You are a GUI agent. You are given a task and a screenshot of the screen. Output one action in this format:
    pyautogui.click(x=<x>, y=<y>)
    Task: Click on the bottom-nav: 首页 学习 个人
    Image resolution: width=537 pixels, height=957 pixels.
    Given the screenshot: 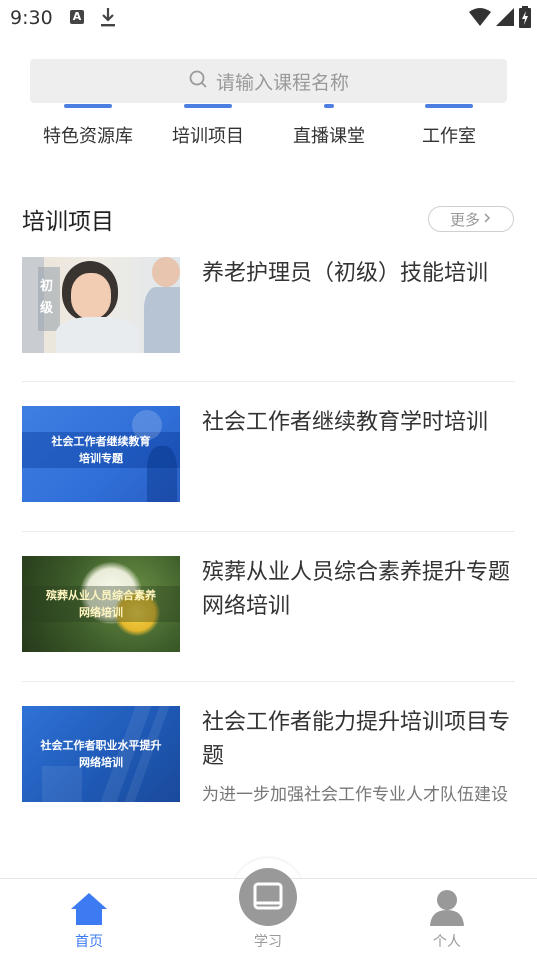 What is the action you would take?
    pyautogui.click(x=268, y=912)
    